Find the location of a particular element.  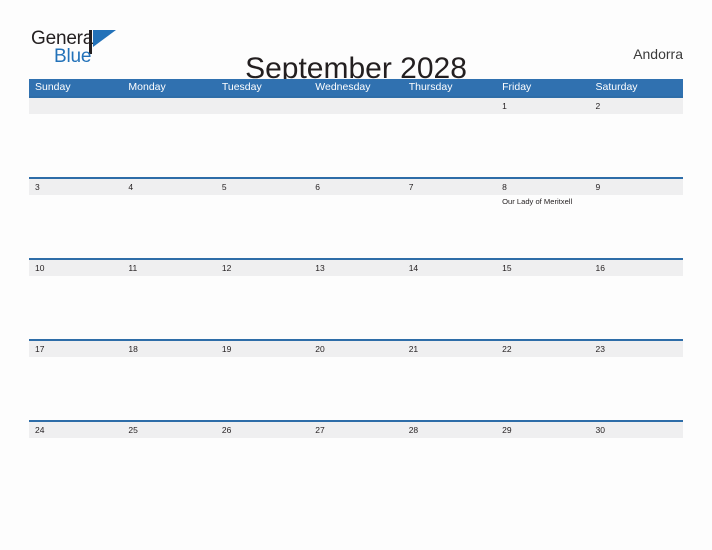

day-number: 17 is located at coordinates (75, 349).